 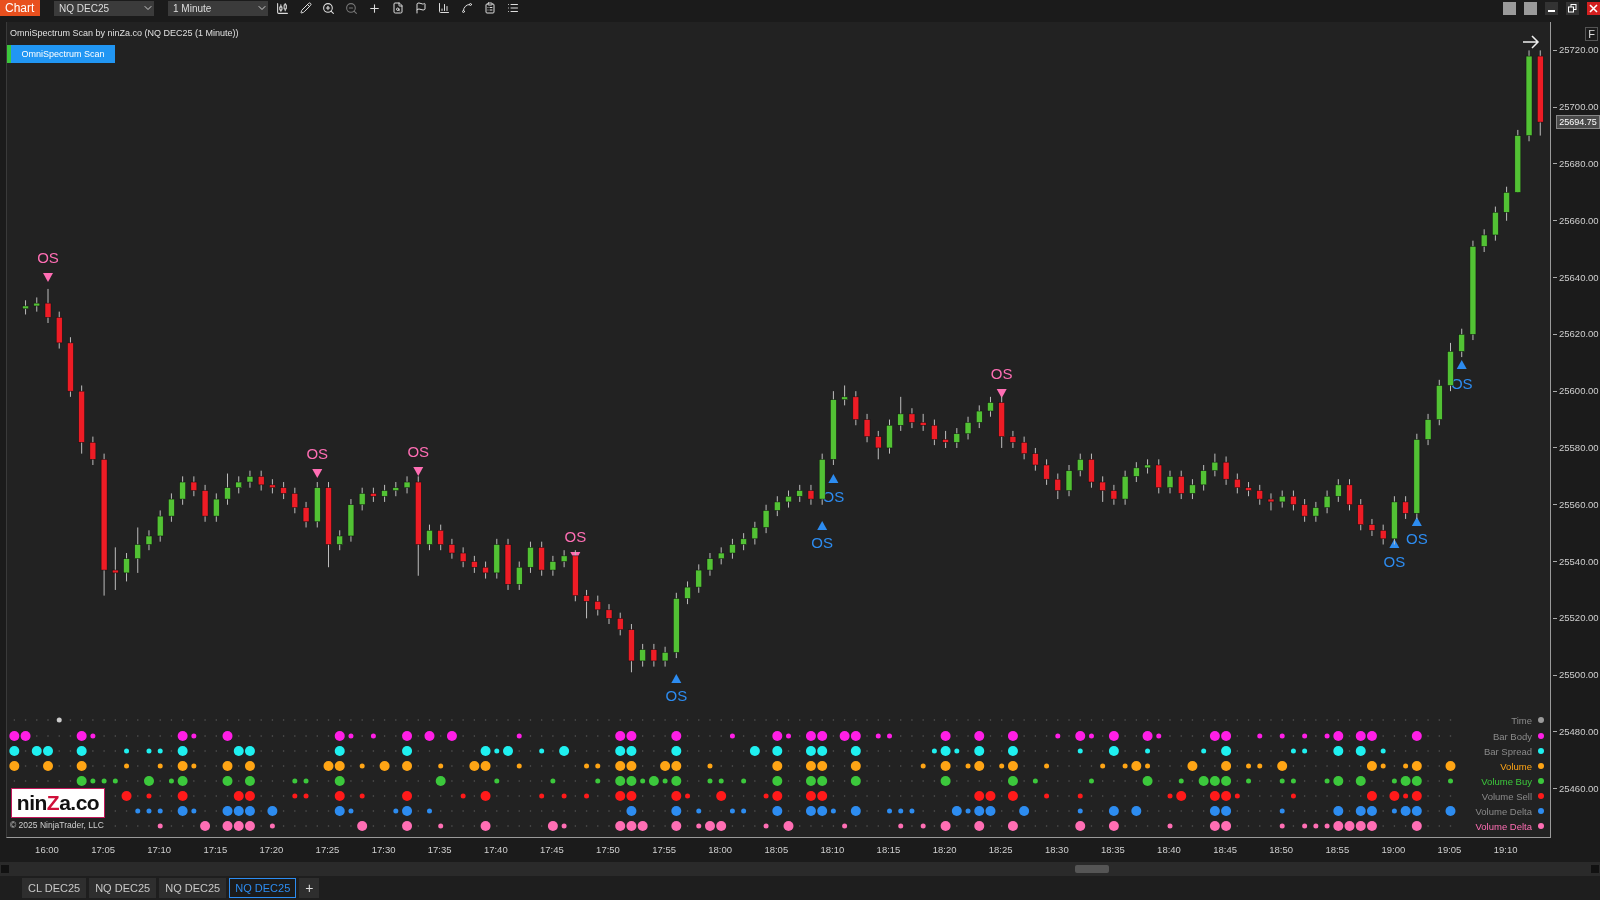 What do you see at coordinates (328, 8) in the screenshot?
I see `zoom-in-icon` at bounding box center [328, 8].